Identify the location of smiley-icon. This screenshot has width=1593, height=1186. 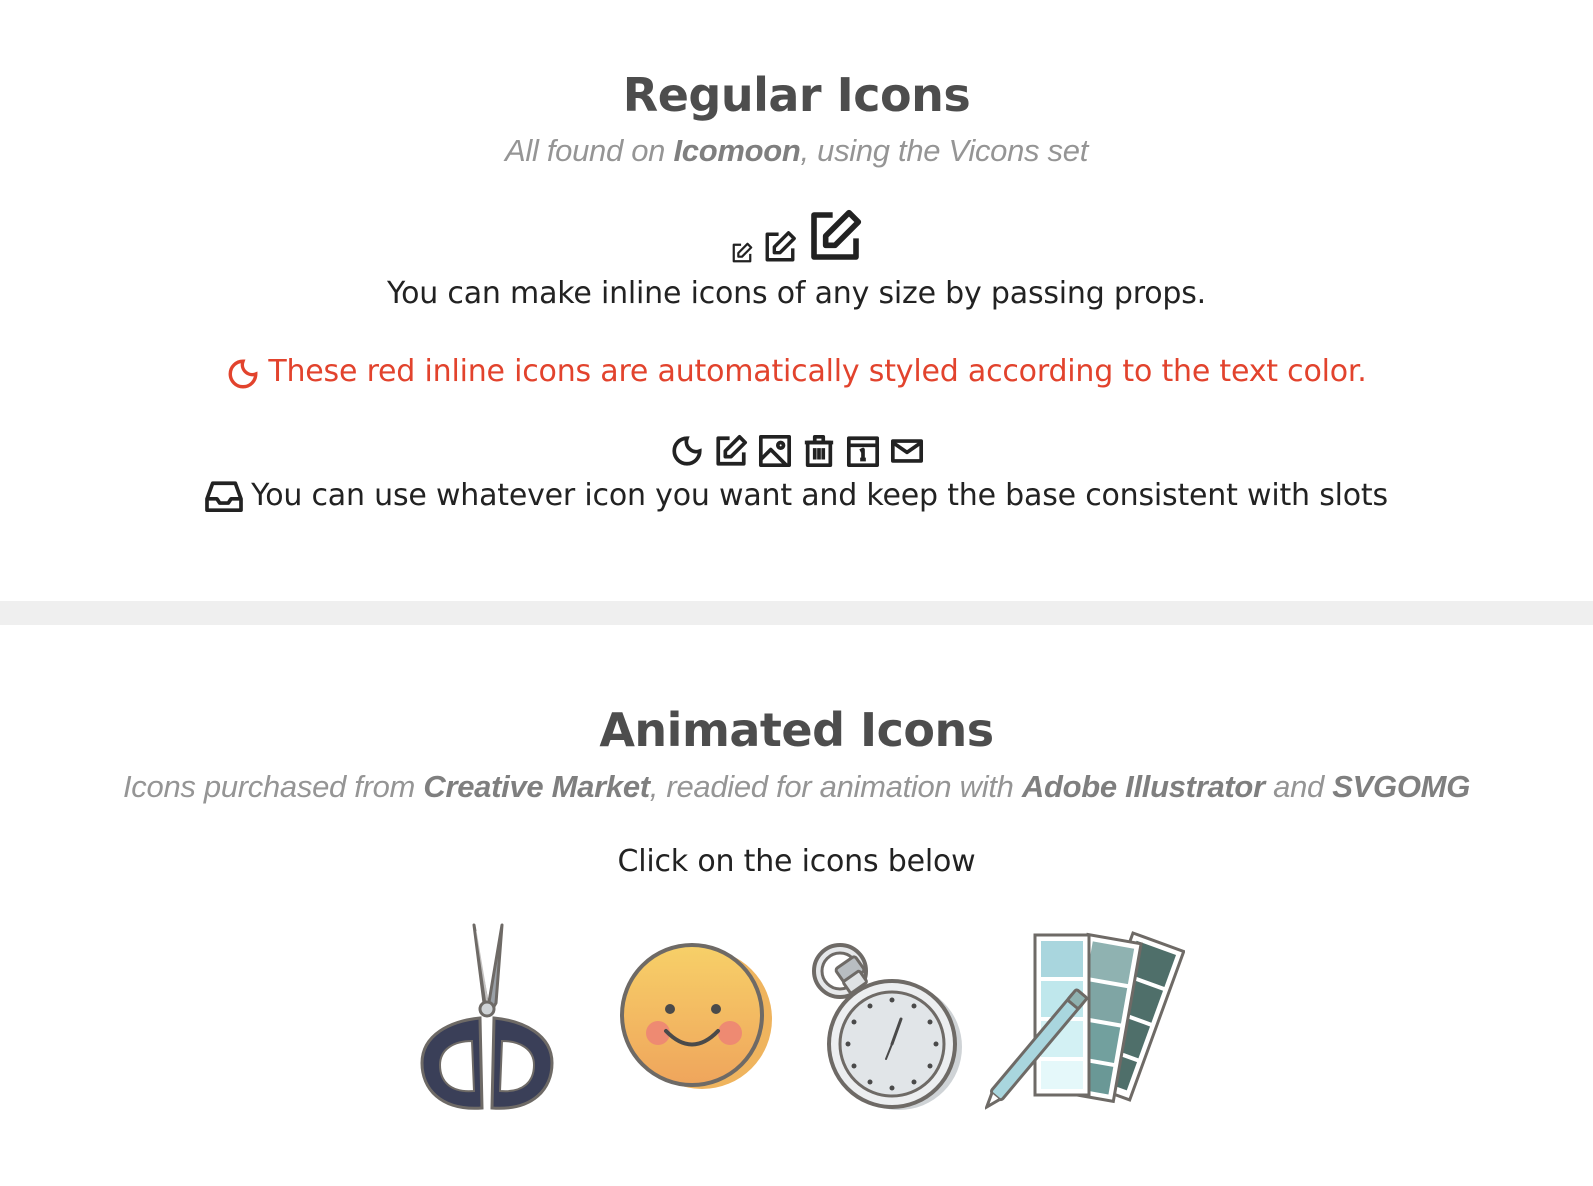
(700, 1018).